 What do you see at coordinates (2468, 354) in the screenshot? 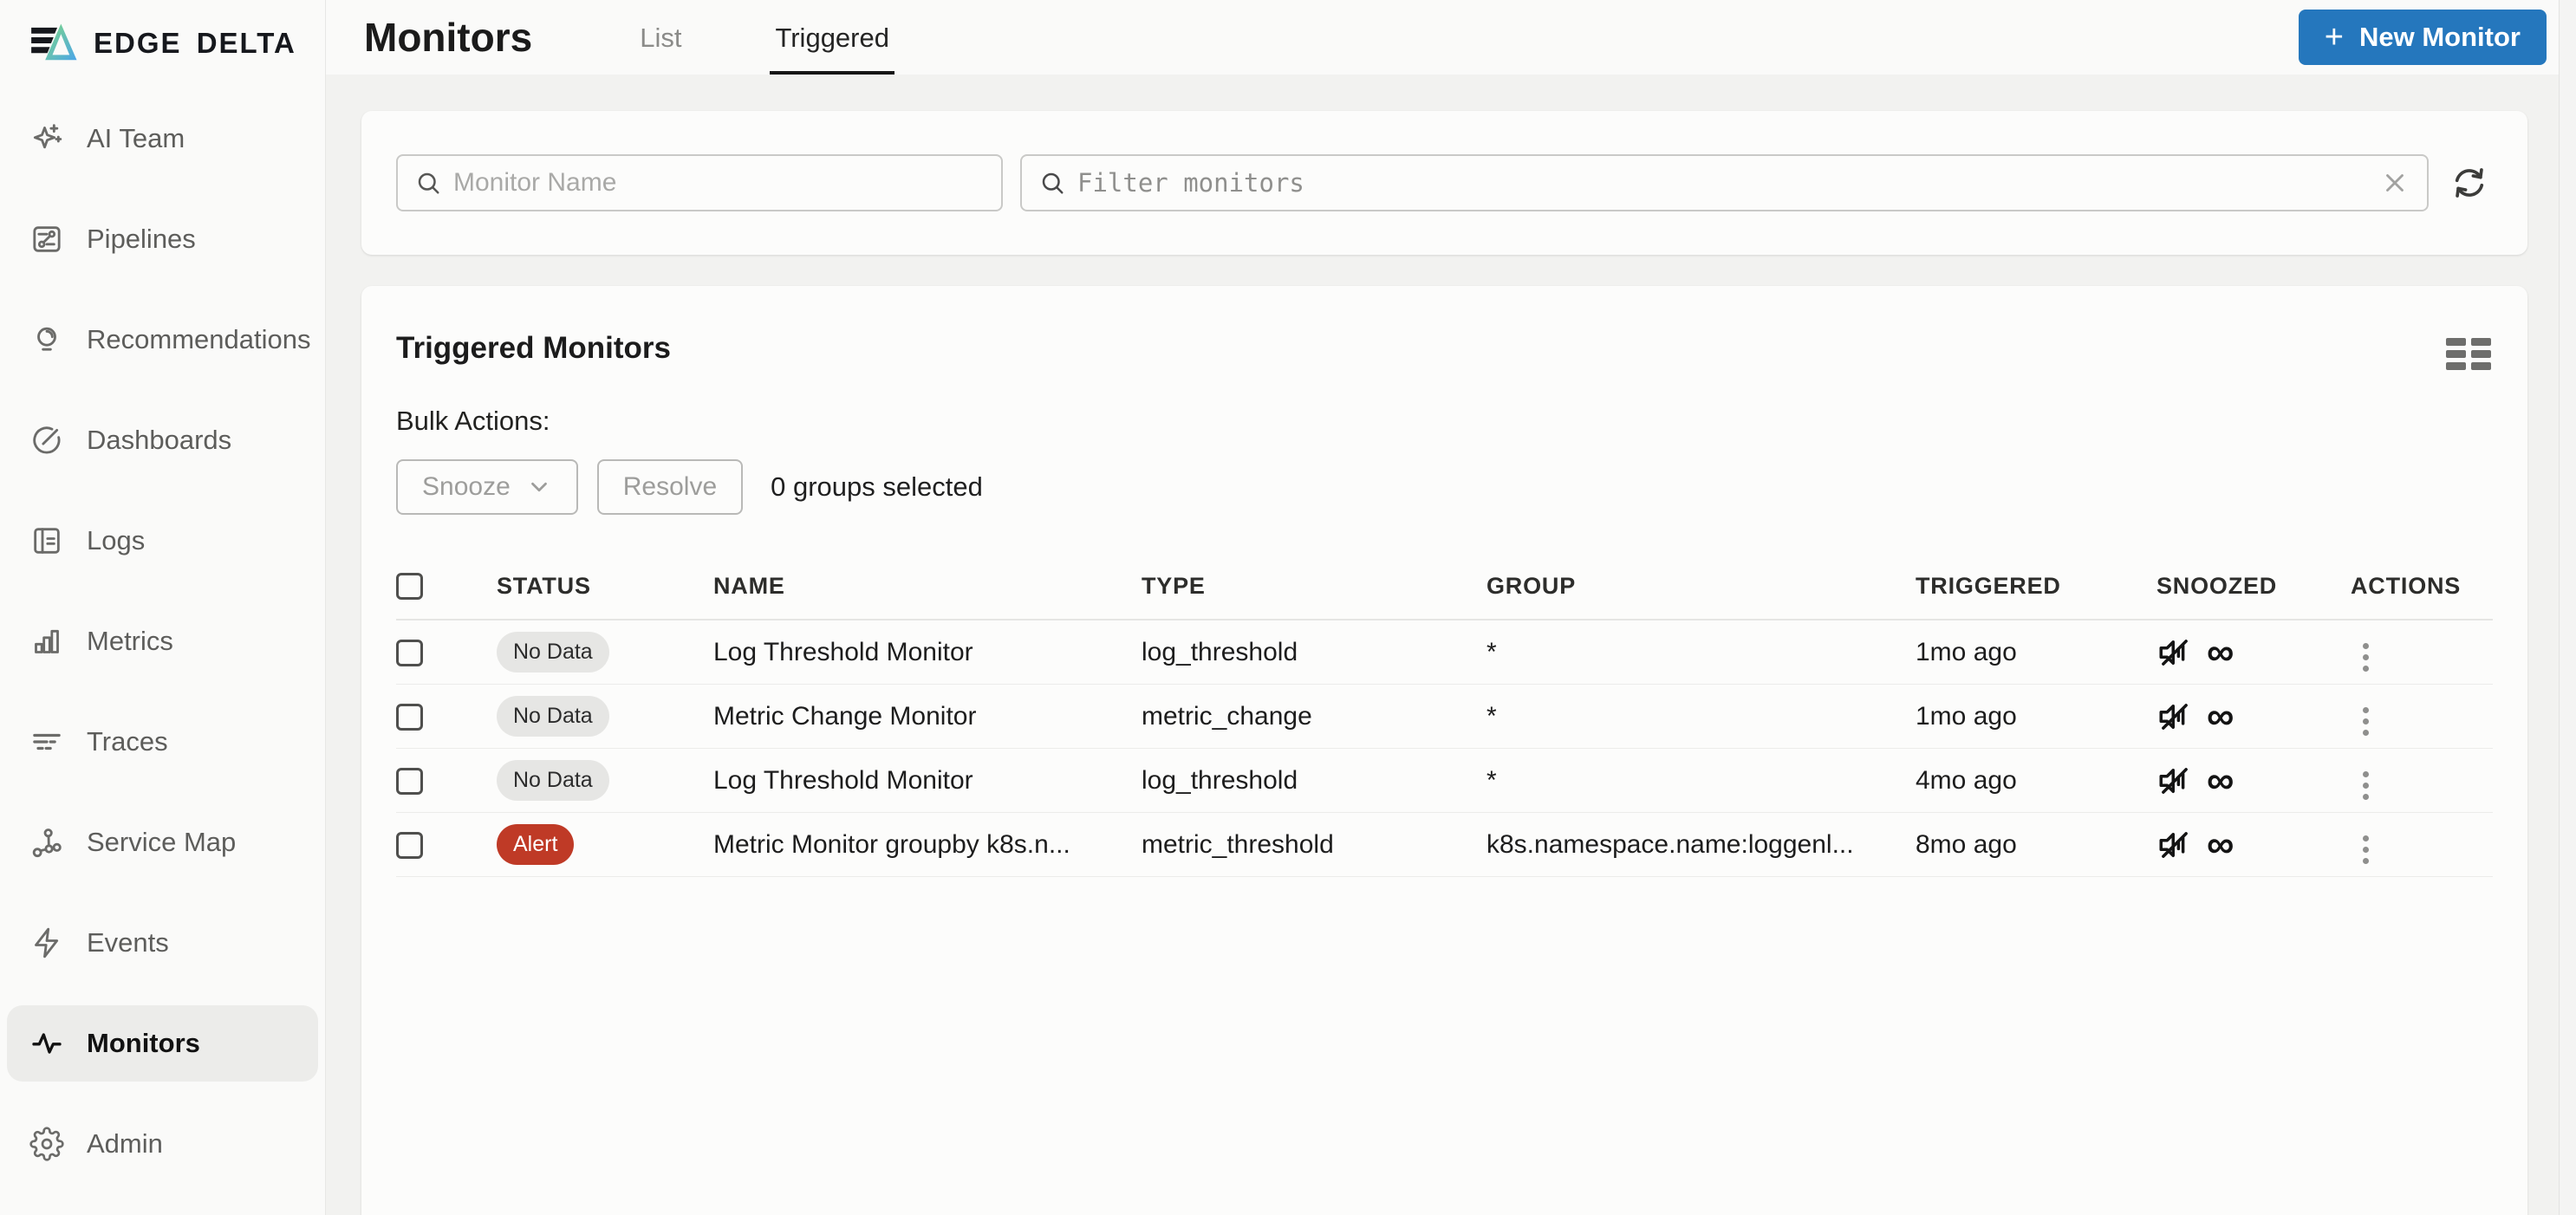
I see `table-view-icon` at bounding box center [2468, 354].